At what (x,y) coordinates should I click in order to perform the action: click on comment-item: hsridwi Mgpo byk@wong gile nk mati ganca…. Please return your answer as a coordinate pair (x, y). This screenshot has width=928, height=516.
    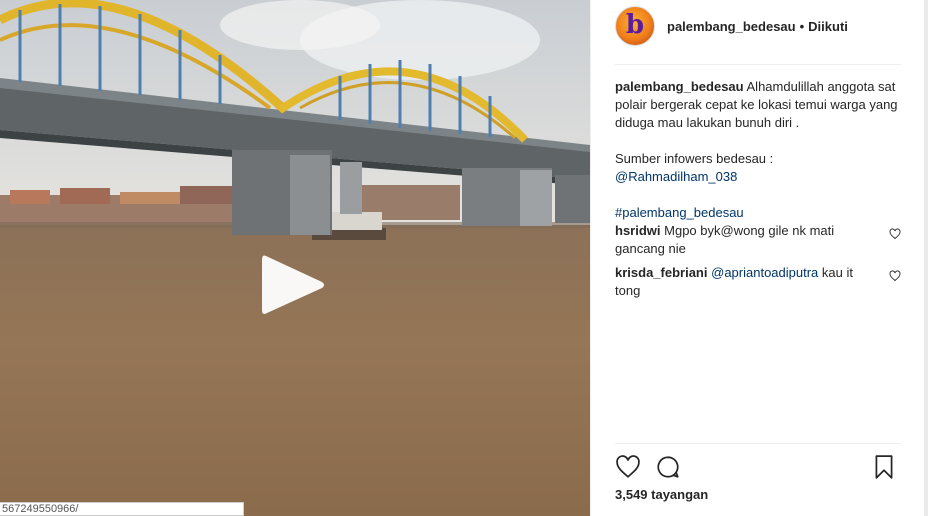
    Looking at the image, I should click on (758, 240).